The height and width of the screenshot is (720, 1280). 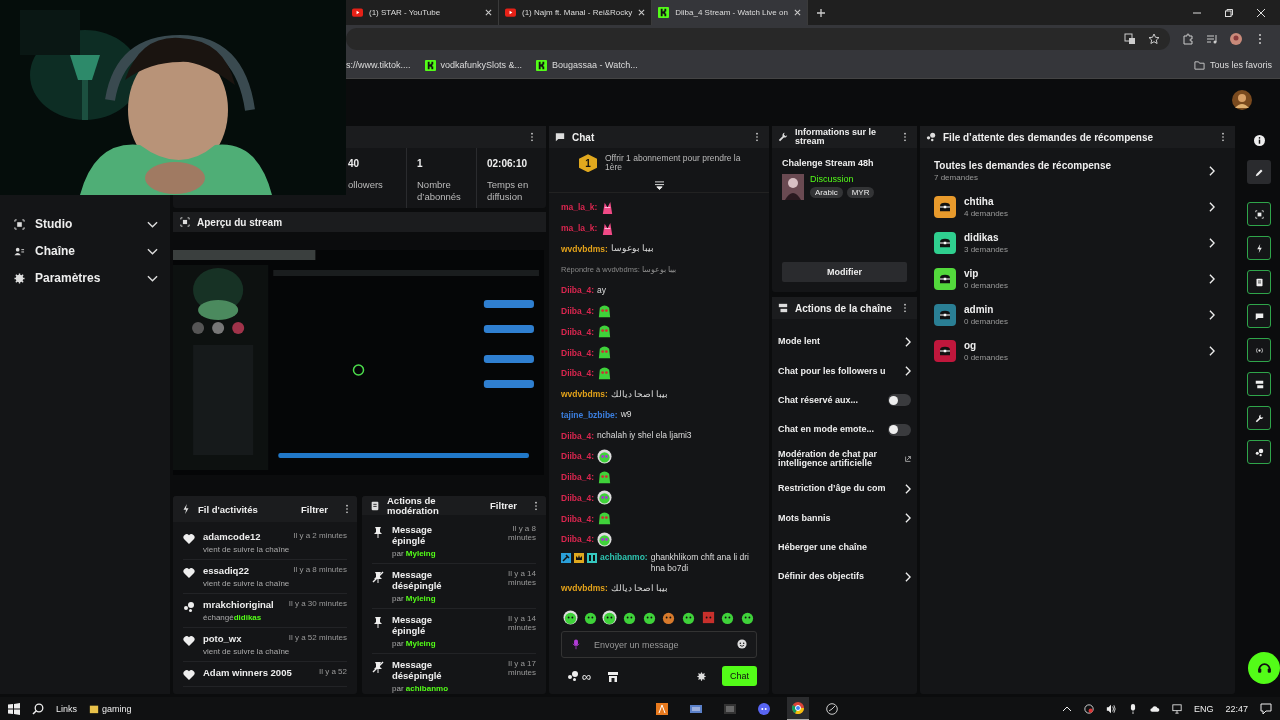 What do you see at coordinates (1154, 38) in the screenshot?
I see `star-icon` at bounding box center [1154, 38].